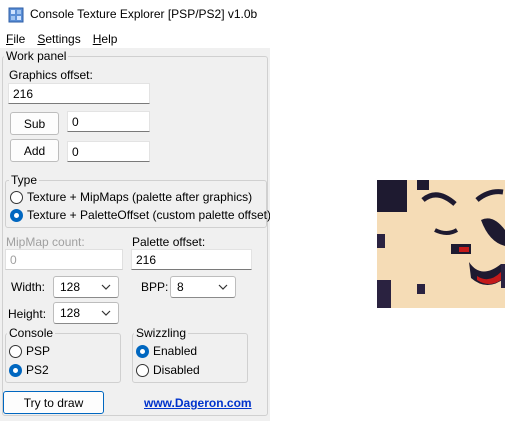 This screenshot has width=532, height=421. I want to click on console-option-ps2-label: PS2, so click(37, 370).